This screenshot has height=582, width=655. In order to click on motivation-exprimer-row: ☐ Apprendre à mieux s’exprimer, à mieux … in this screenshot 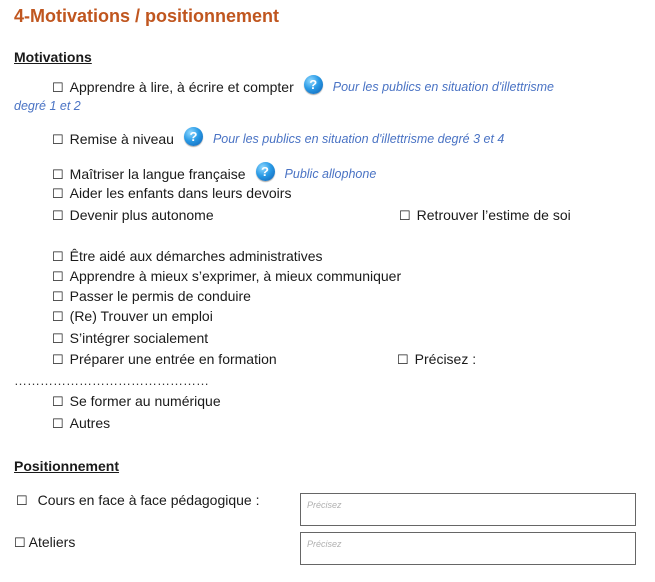, I will do `click(226, 276)`.